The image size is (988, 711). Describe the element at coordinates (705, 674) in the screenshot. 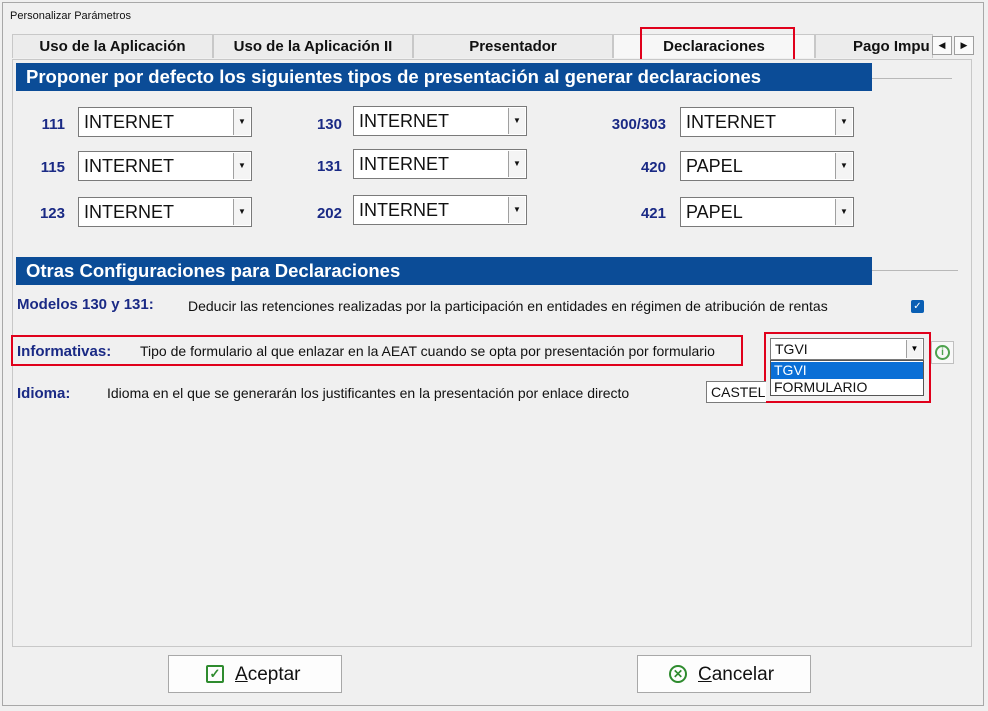

I see `cancelar-mnemonic: C` at that location.